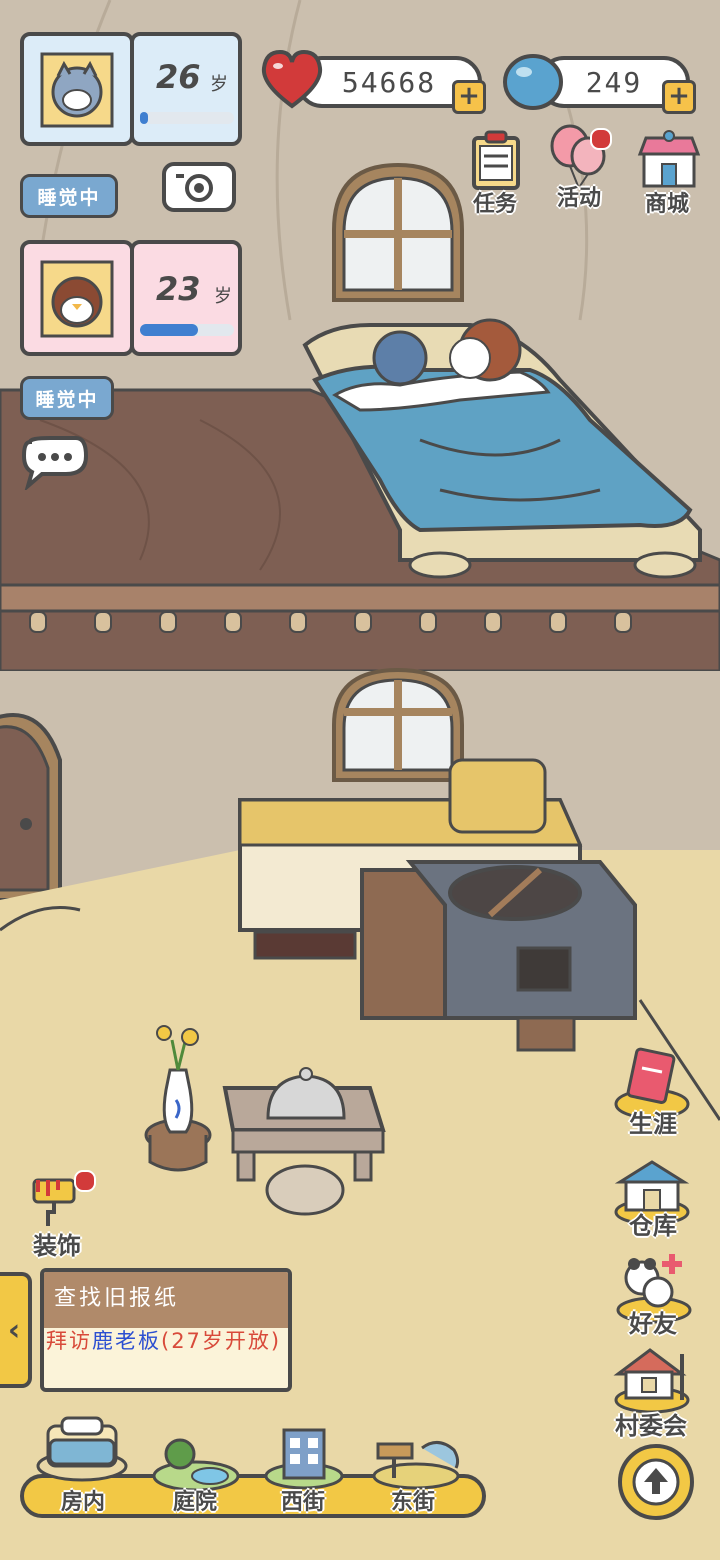 The image size is (720, 1560). What do you see at coordinates (82, 1449) in the screenshot?
I see `bed-icon` at bounding box center [82, 1449].